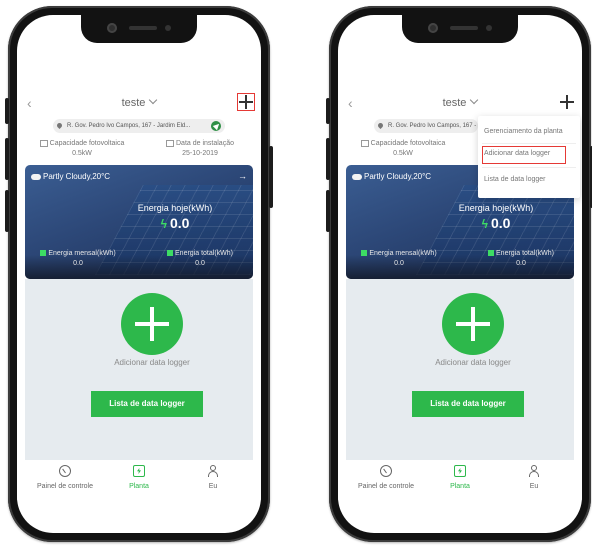 This screenshot has width=592, height=548. What do you see at coordinates (242, 176) in the screenshot?
I see `arrow-right-icon: →` at bounding box center [242, 176].